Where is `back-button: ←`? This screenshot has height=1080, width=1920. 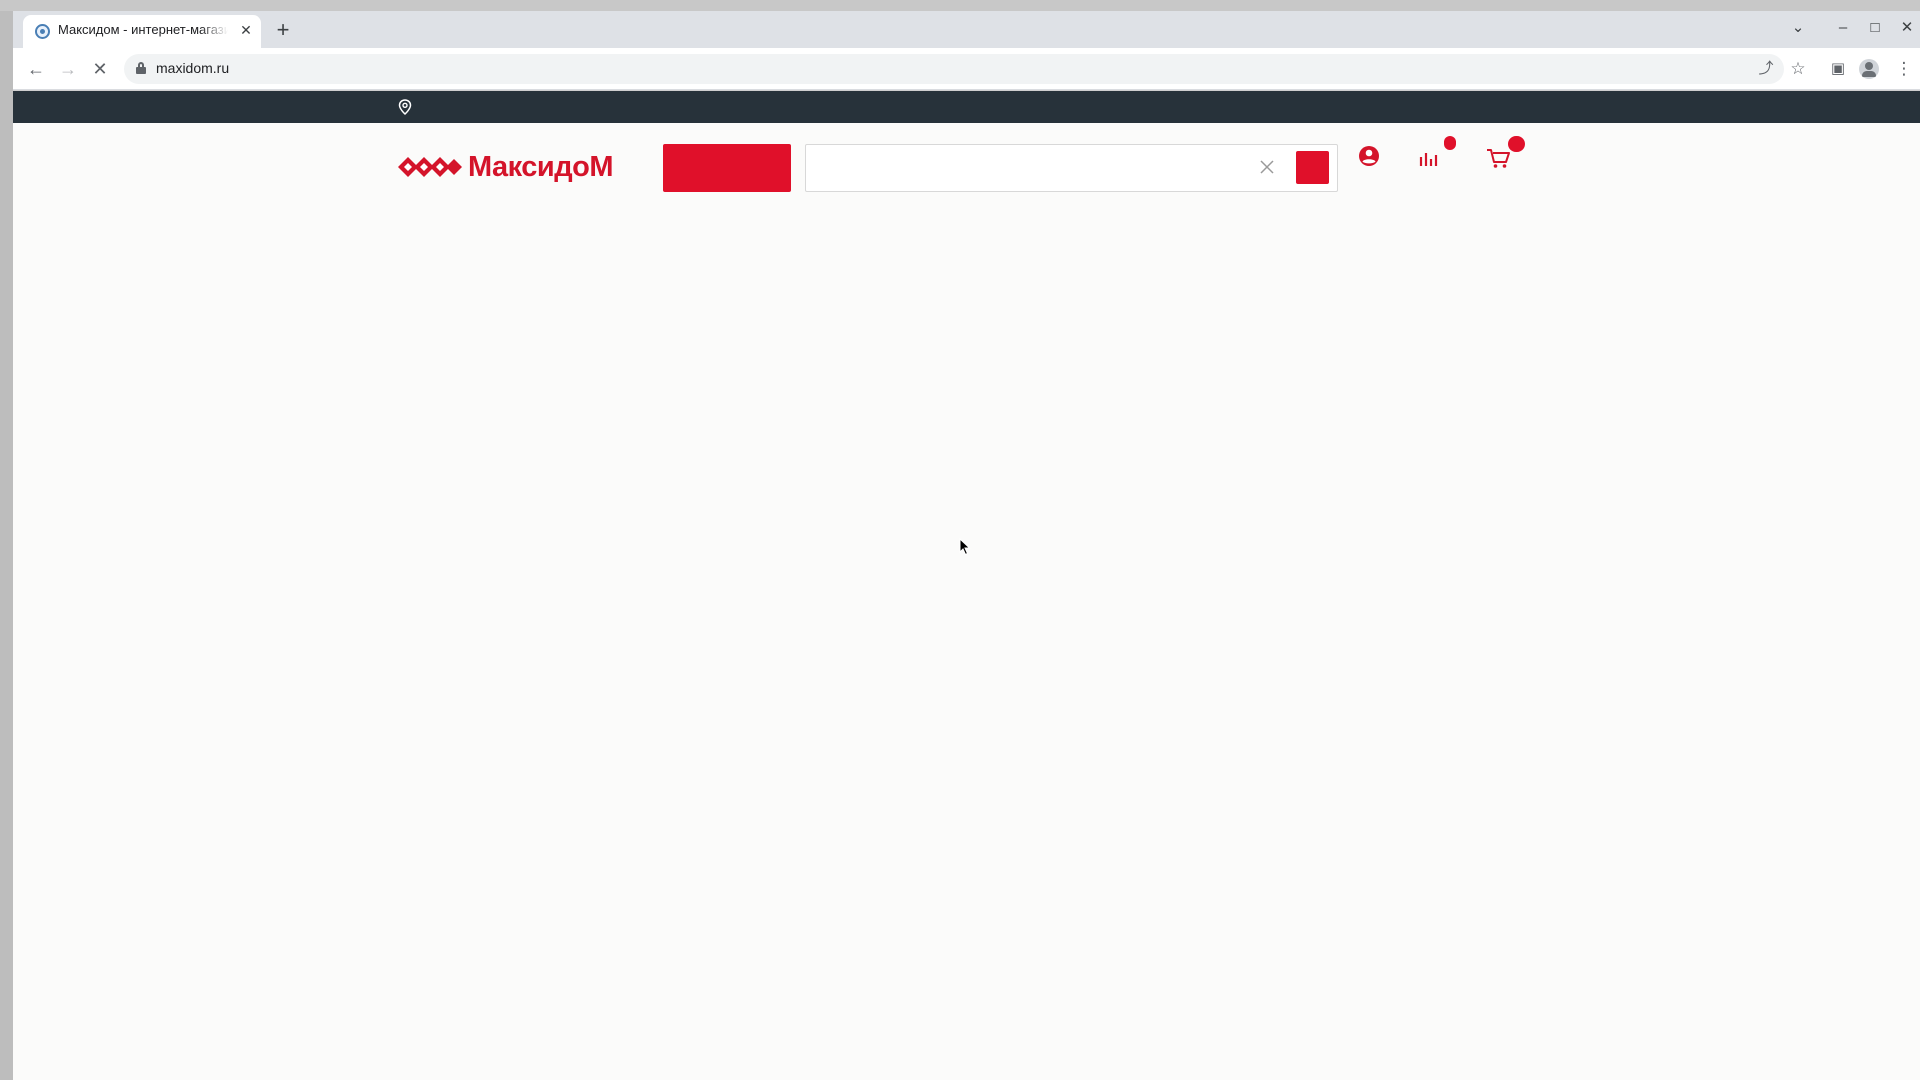
back-button: ← is located at coordinates (36, 69).